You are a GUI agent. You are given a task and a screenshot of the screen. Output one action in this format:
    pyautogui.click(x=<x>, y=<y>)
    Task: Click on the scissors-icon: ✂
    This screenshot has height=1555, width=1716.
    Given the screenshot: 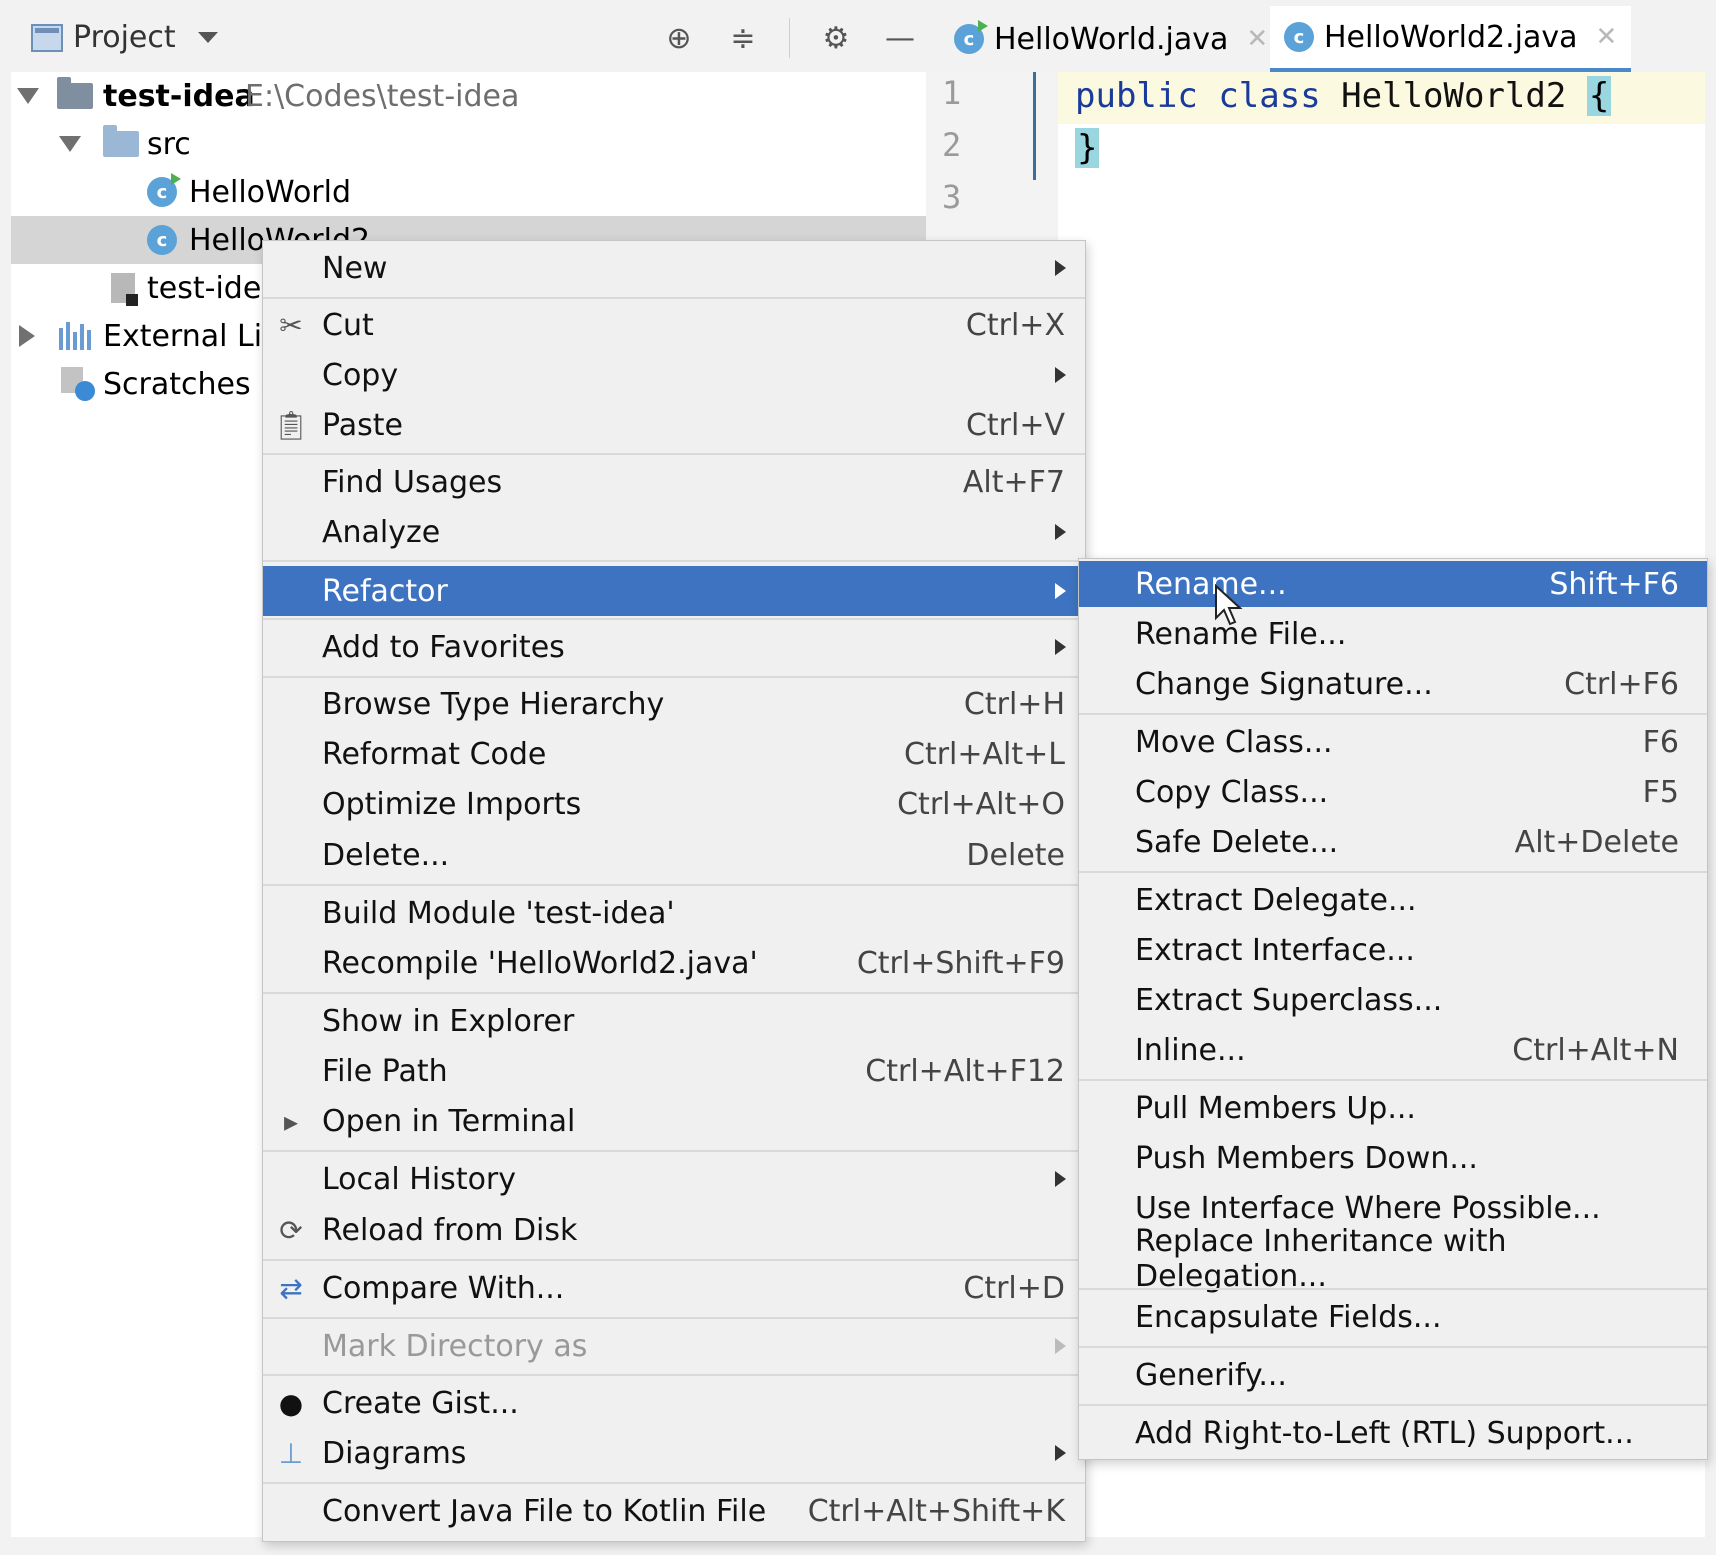 What is the action you would take?
    pyautogui.click(x=291, y=325)
    